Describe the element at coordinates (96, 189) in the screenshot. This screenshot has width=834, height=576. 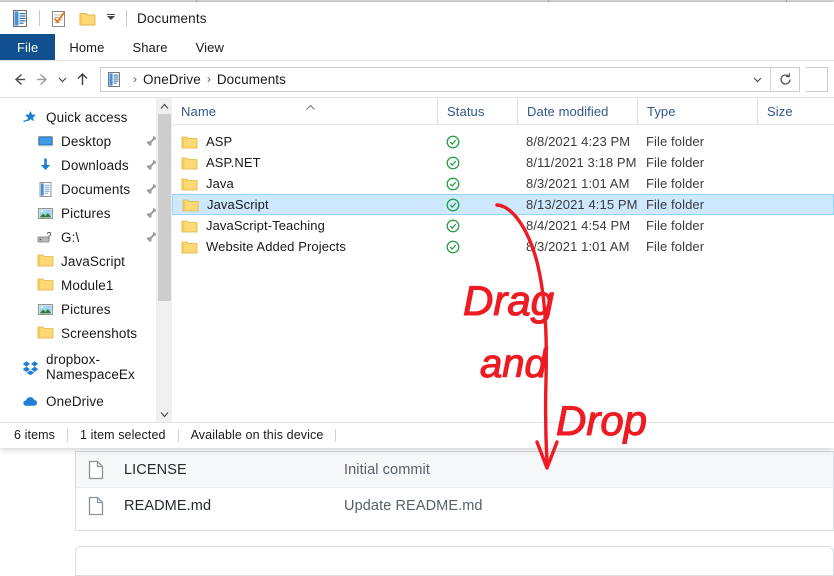
I see `sidebar-item-label: Documents` at that location.